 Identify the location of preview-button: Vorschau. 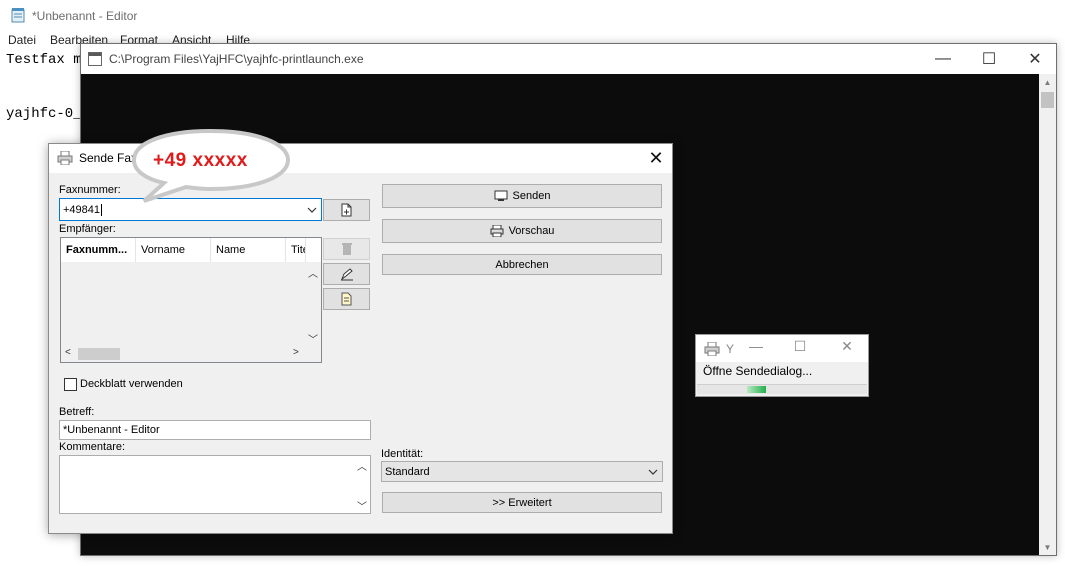
(522, 231).